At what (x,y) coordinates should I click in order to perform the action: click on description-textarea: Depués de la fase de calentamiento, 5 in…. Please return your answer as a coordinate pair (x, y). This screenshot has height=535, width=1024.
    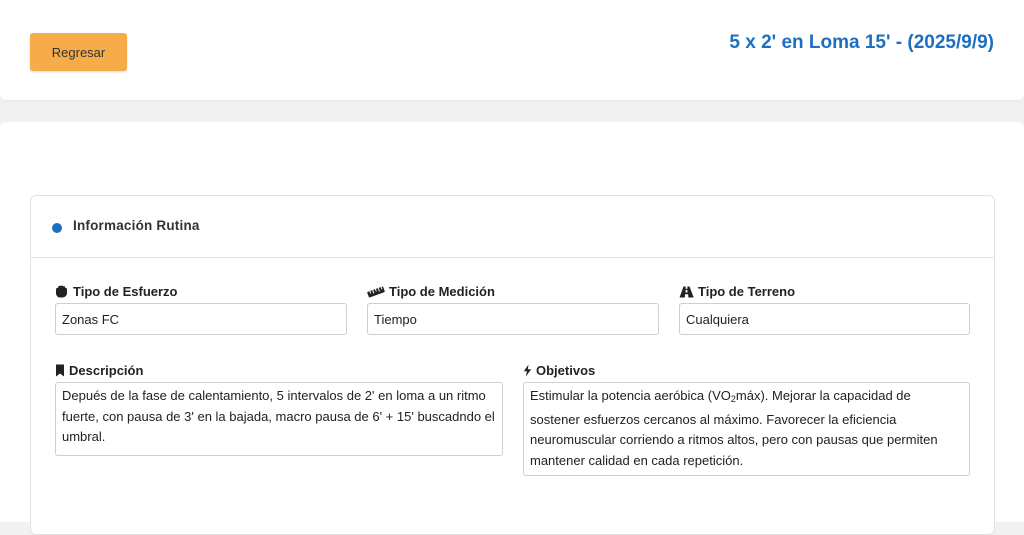
    Looking at the image, I should click on (279, 419).